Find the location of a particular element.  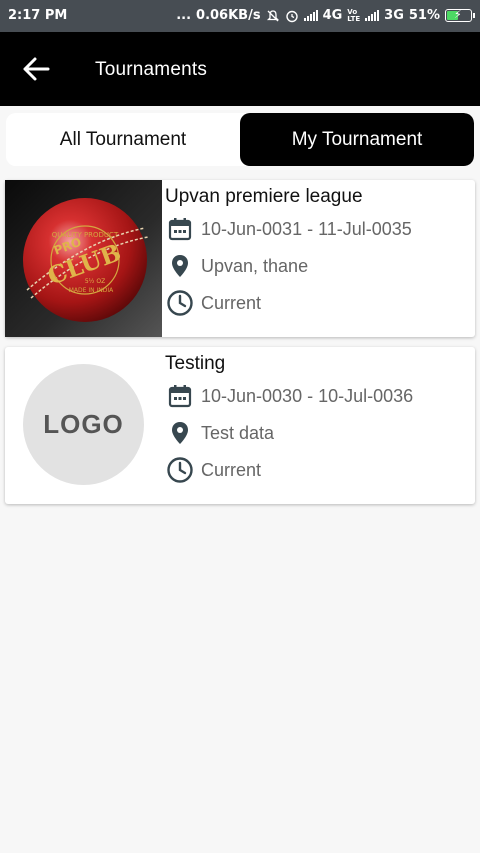

tournament-dates: 10-Jun-0031 - 11-Jul-0035 is located at coordinates (306, 228).